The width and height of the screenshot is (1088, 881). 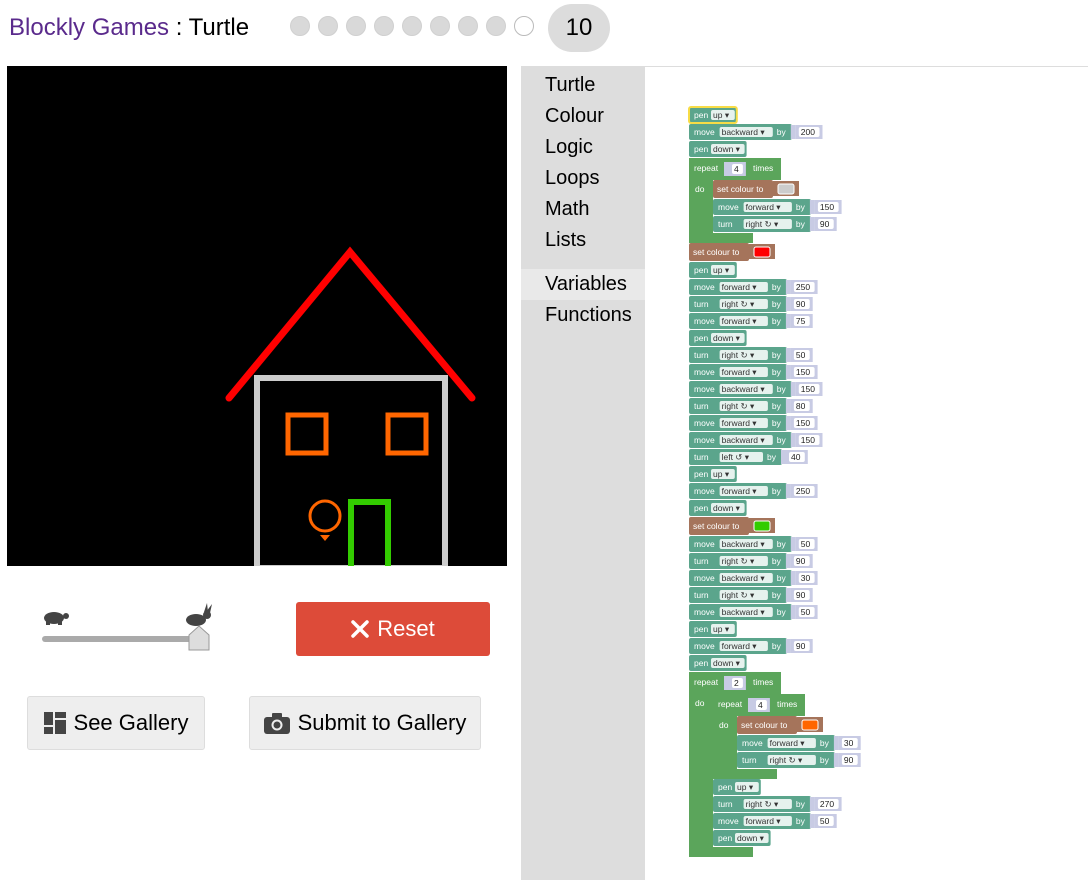 I want to click on speed-slider, so click(x=130, y=629).